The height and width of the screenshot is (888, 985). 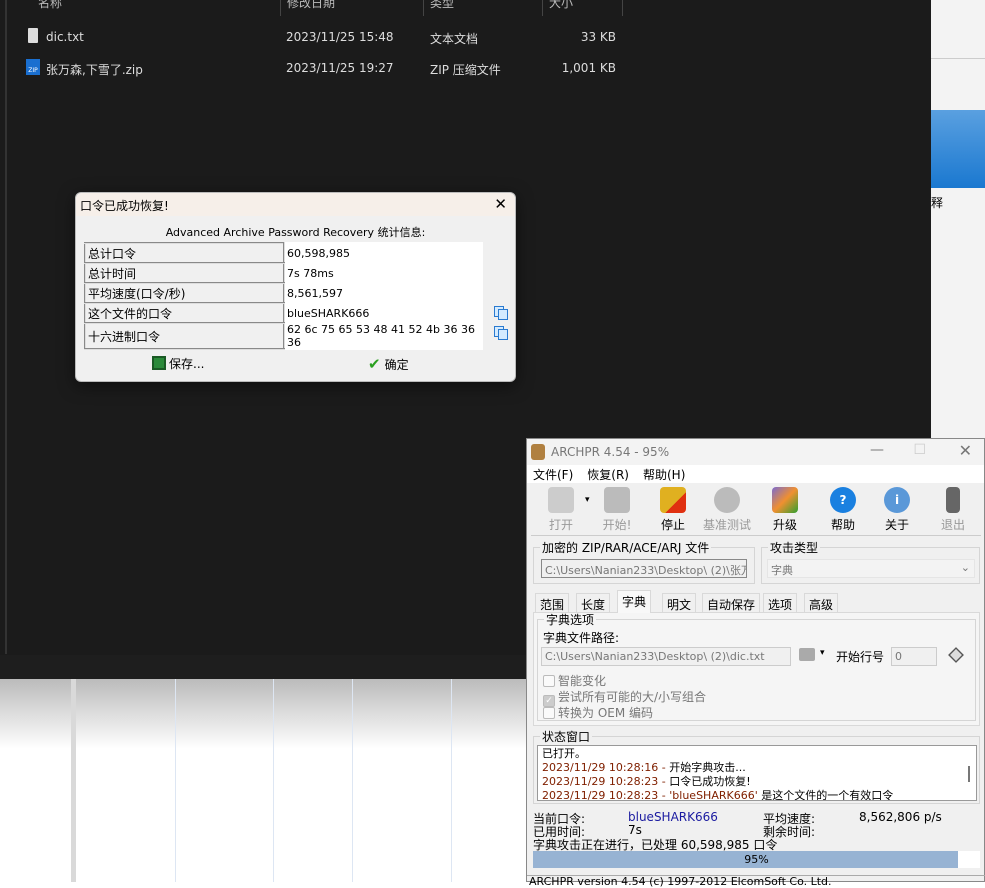 What do you see at coordinates (877, 450) in the screenshot?
I see `minimize-button: —` at bounding box center [877, 450].